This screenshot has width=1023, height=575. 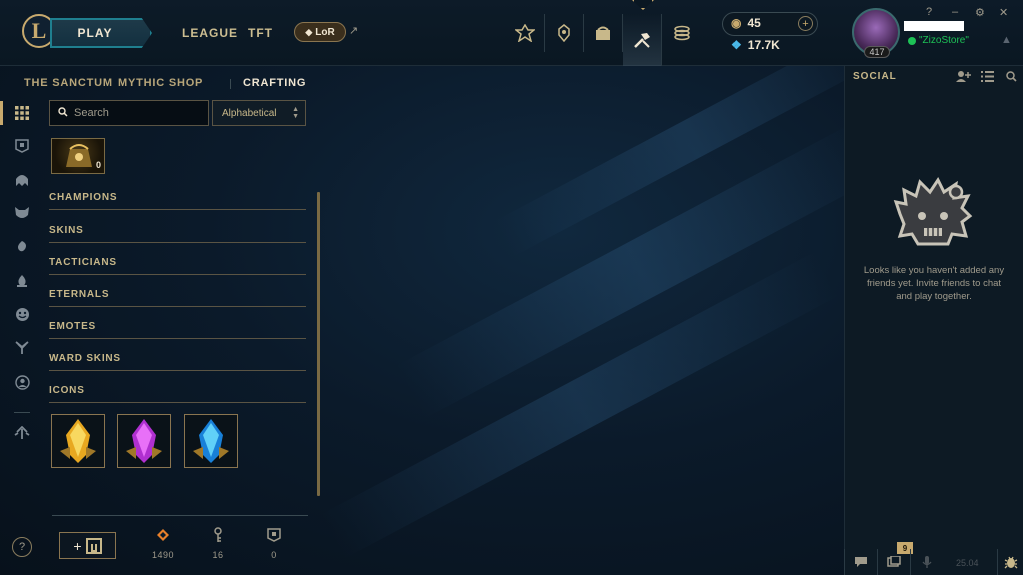 What do you see at coordinates (22, 281) in the screenshot?
I see `eternal-icon` at bounding box center [22, 281].